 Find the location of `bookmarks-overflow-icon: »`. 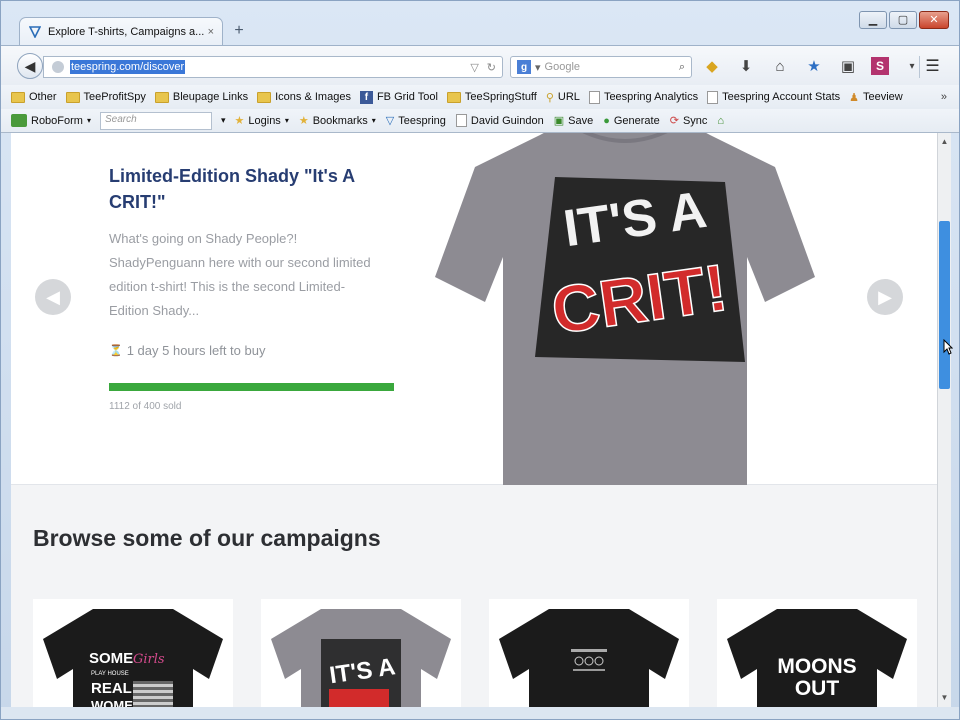

bookmarks-overflow-icon: » is located at coordinates (944, 97).